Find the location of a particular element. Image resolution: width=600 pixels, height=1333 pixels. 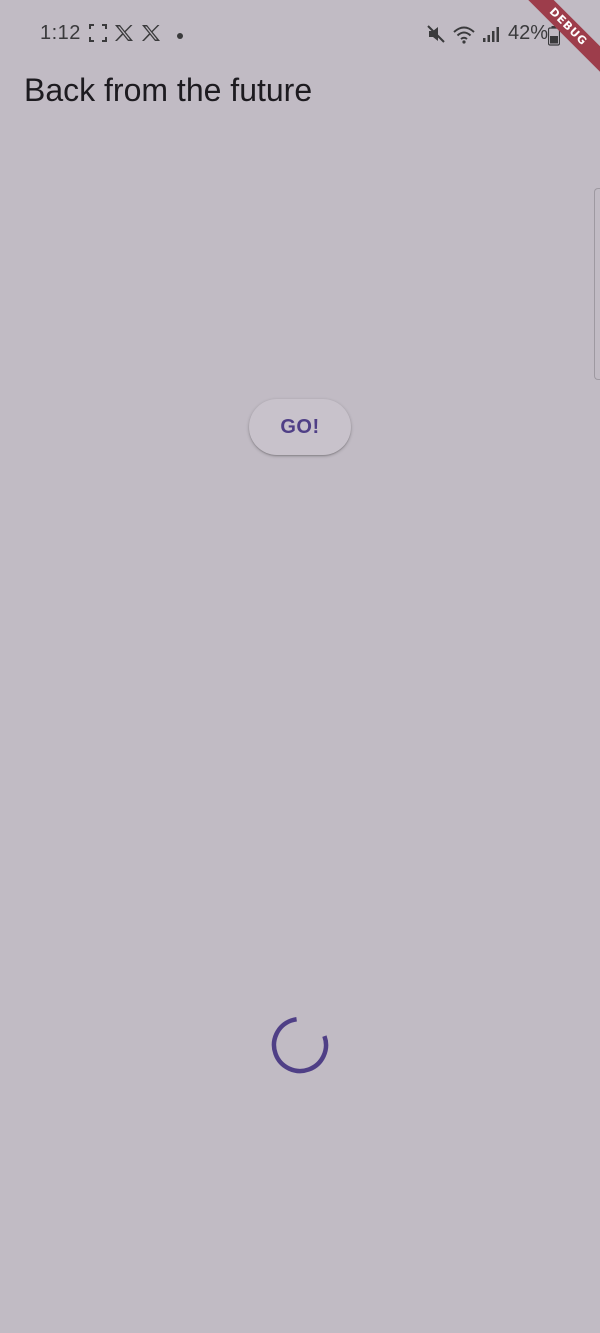

status-left-icons is located at coordinates (136, 35).